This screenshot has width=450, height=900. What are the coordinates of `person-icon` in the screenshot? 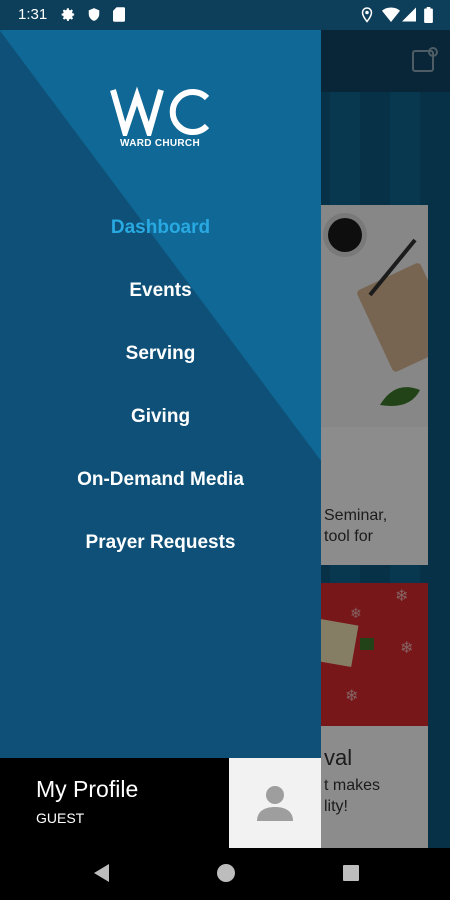 It's located at (275, 803).